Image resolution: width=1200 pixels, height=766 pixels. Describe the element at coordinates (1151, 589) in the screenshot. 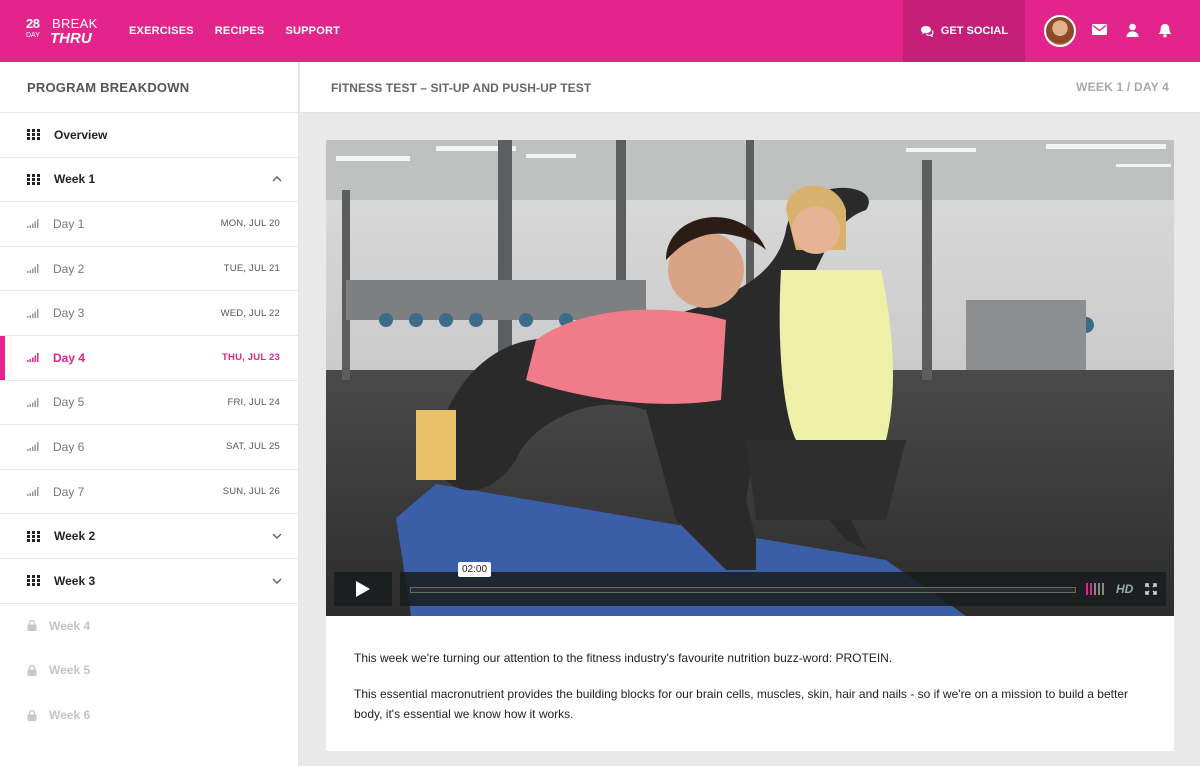

I see `fullscreen-icon` at that location.